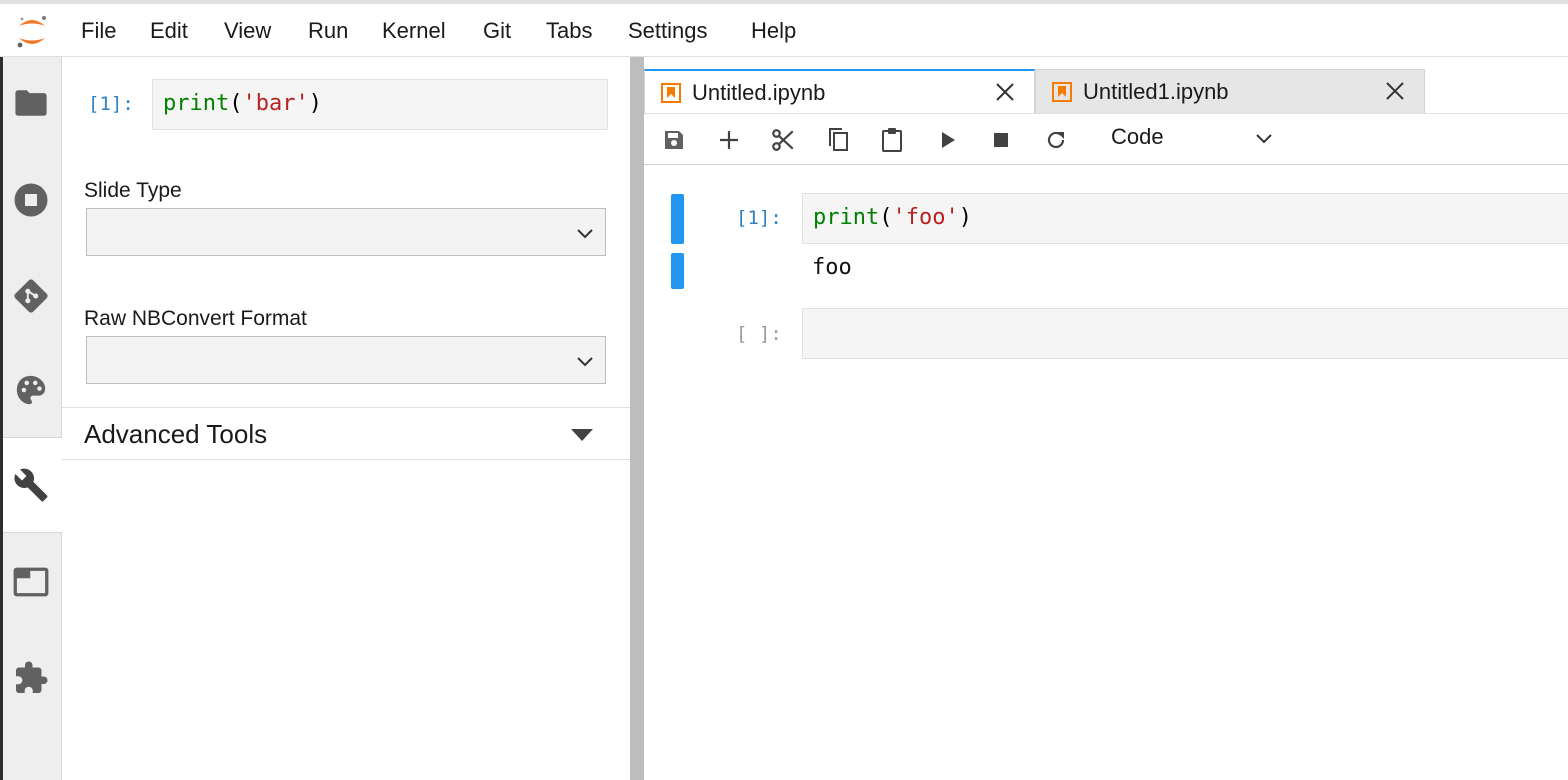 The height and width of the screenshot is (780, 1568). What do you see at coordinates (98, 31) in the screenshot?
I see `menu-file: File` at bounding box center [98, 31].